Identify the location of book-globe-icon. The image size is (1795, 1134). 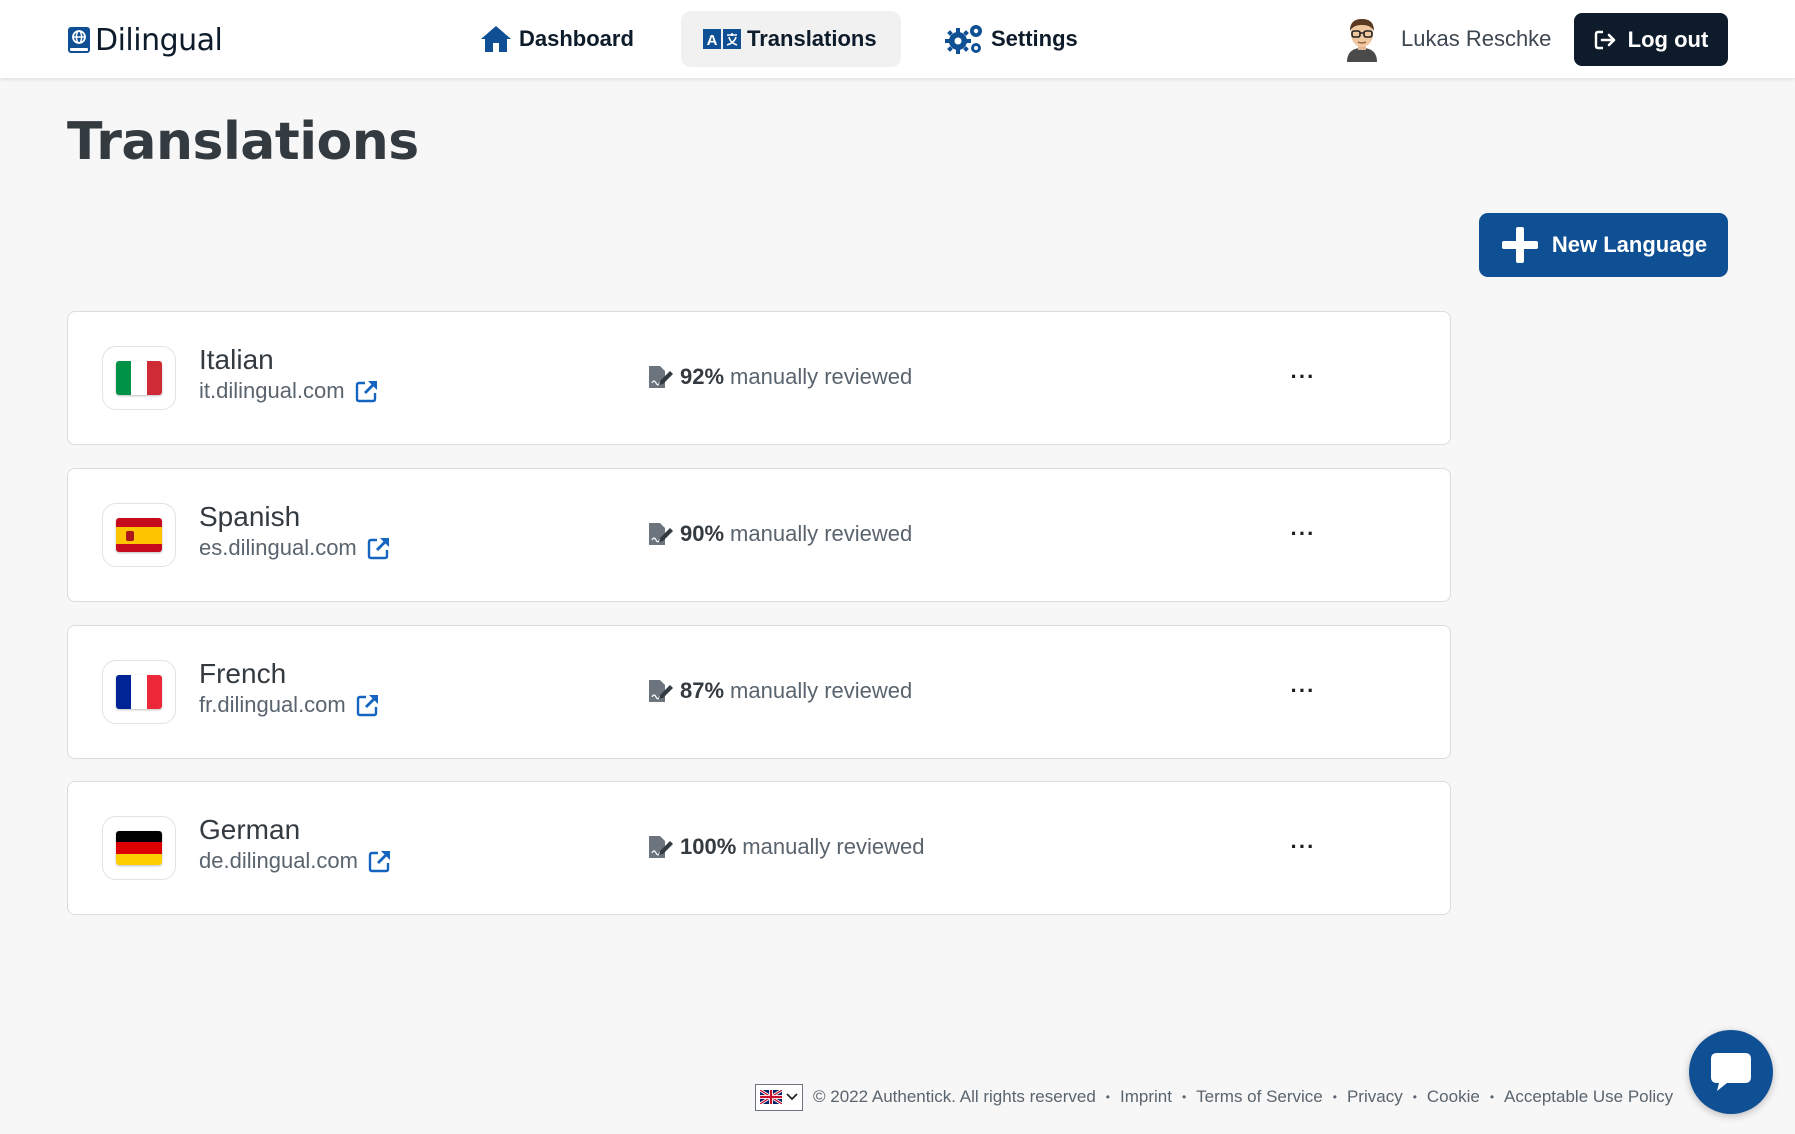
(79, 40).